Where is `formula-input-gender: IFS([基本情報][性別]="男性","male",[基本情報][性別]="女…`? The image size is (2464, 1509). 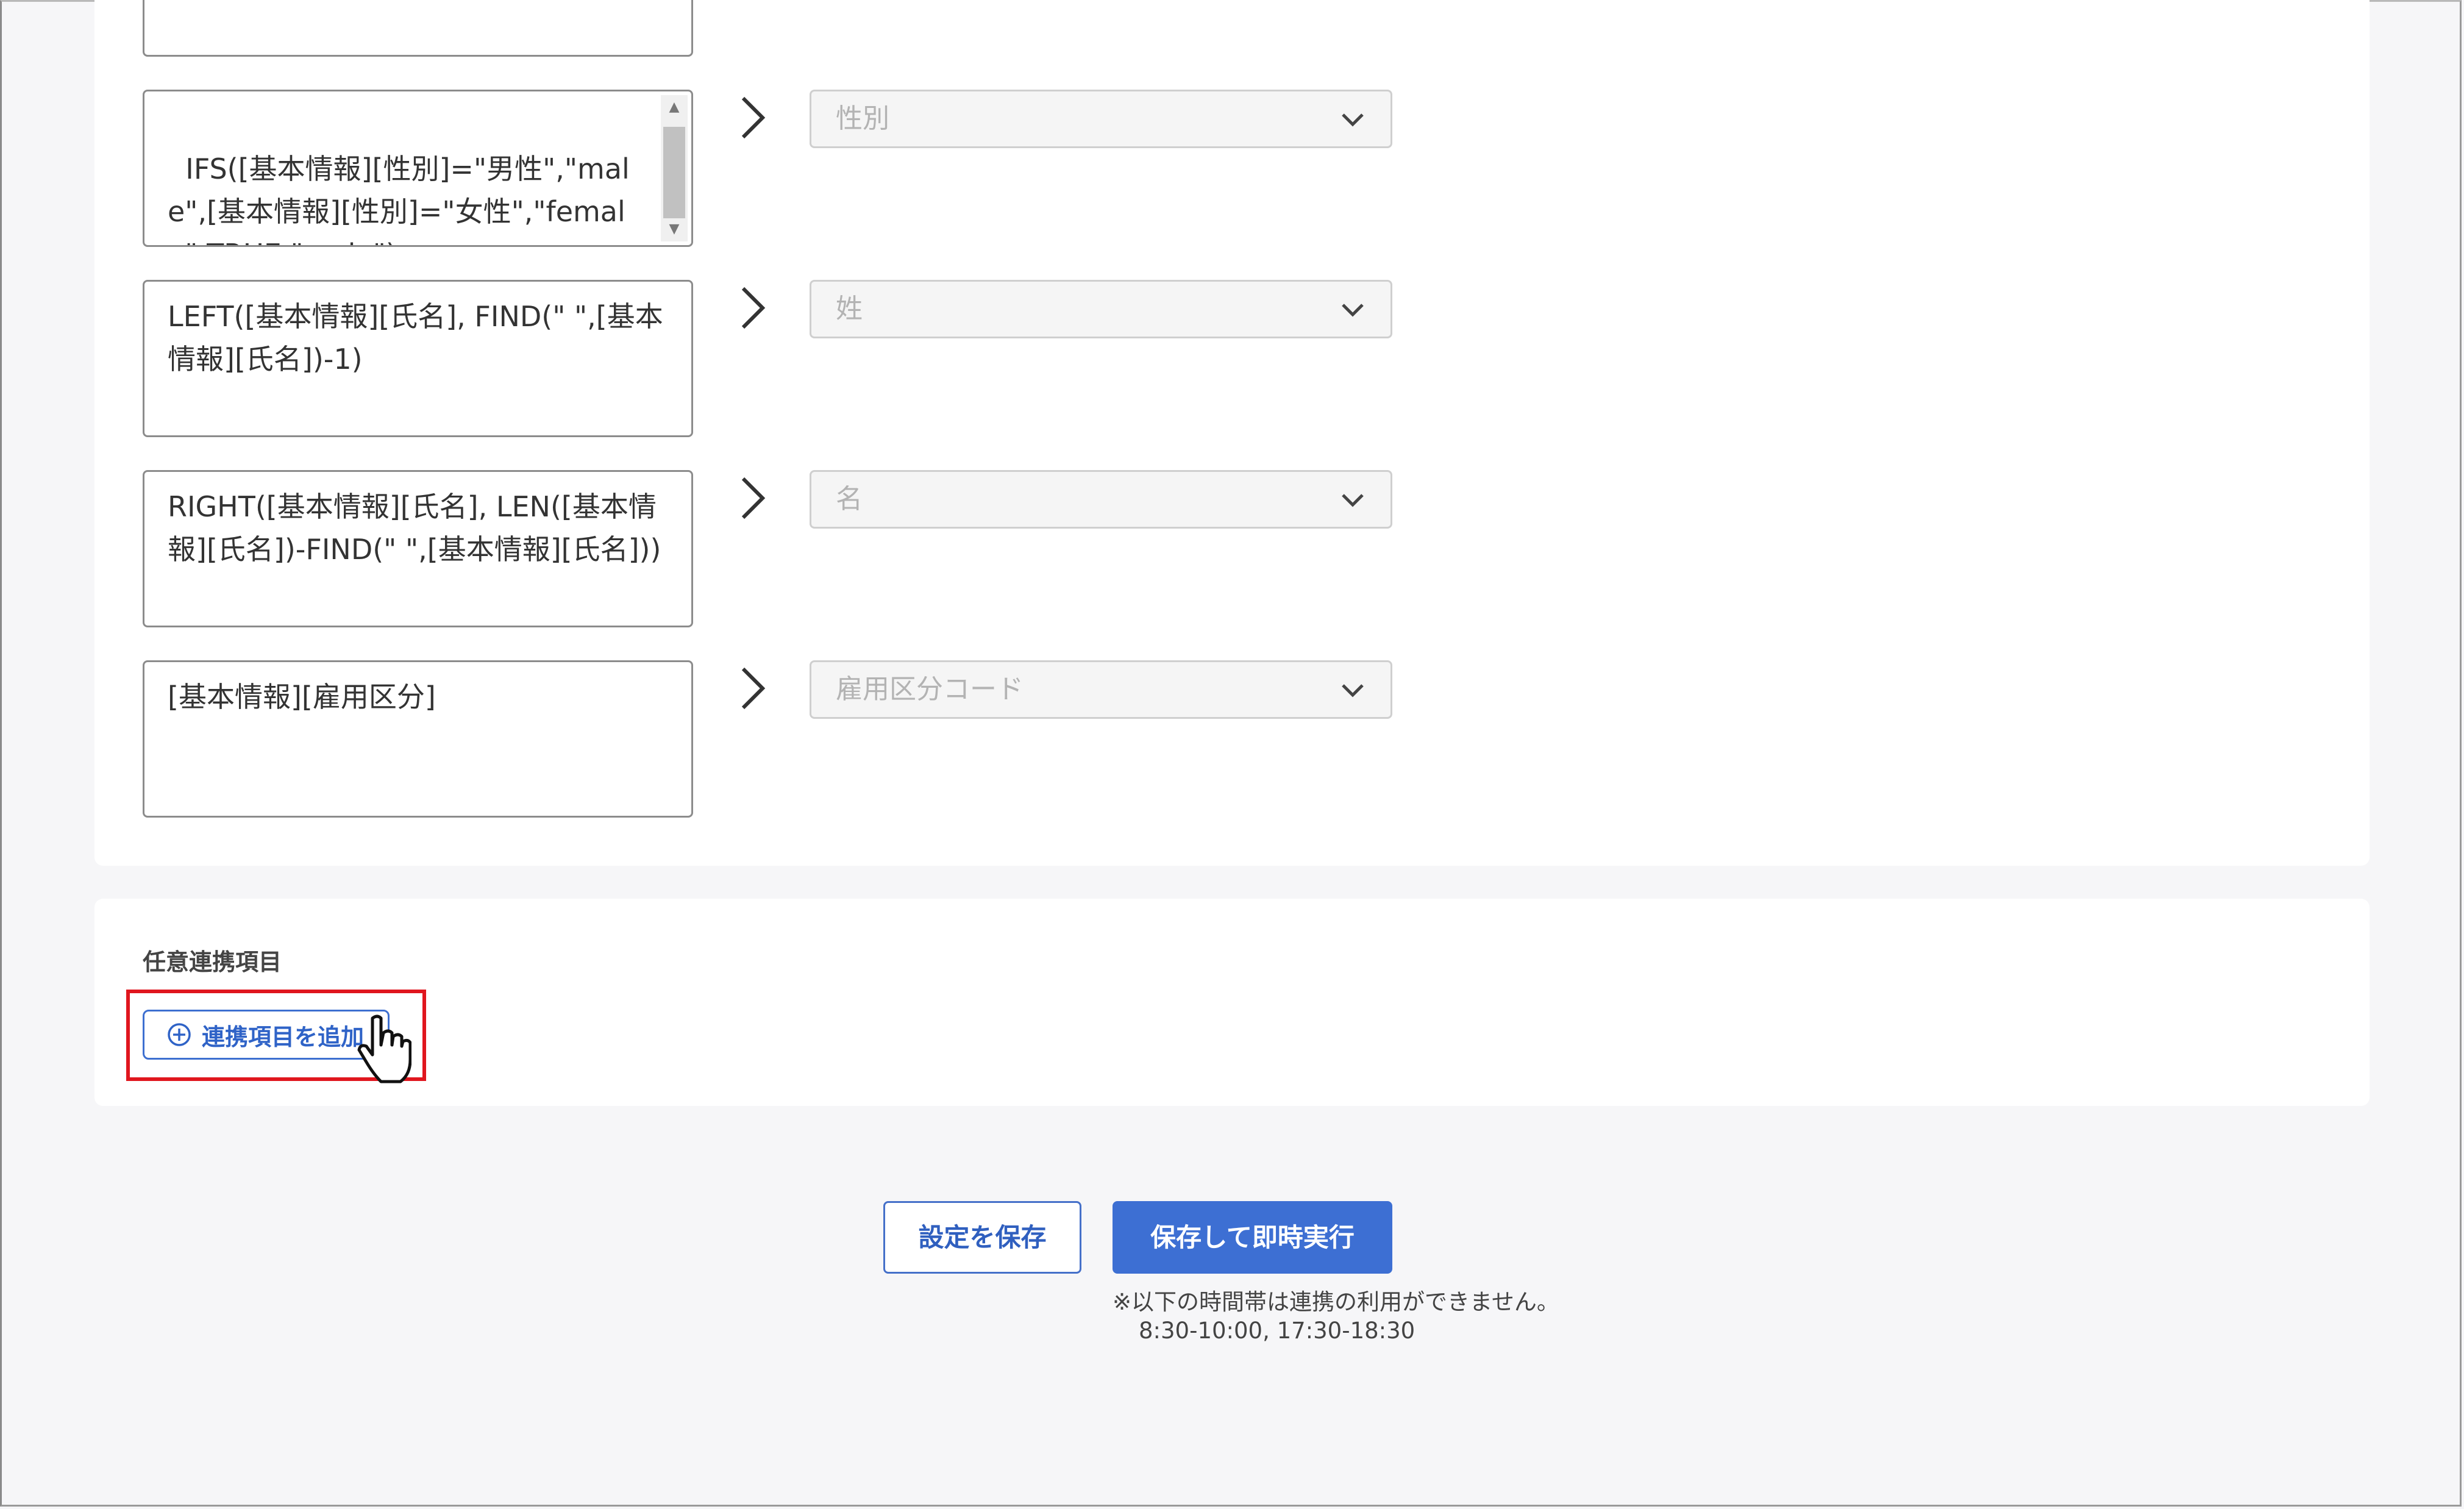 formula-input-gender: IFS([基本情報][性別]="男性","male",[基本情報][性別]="女… is located at coordinates (418, 169).